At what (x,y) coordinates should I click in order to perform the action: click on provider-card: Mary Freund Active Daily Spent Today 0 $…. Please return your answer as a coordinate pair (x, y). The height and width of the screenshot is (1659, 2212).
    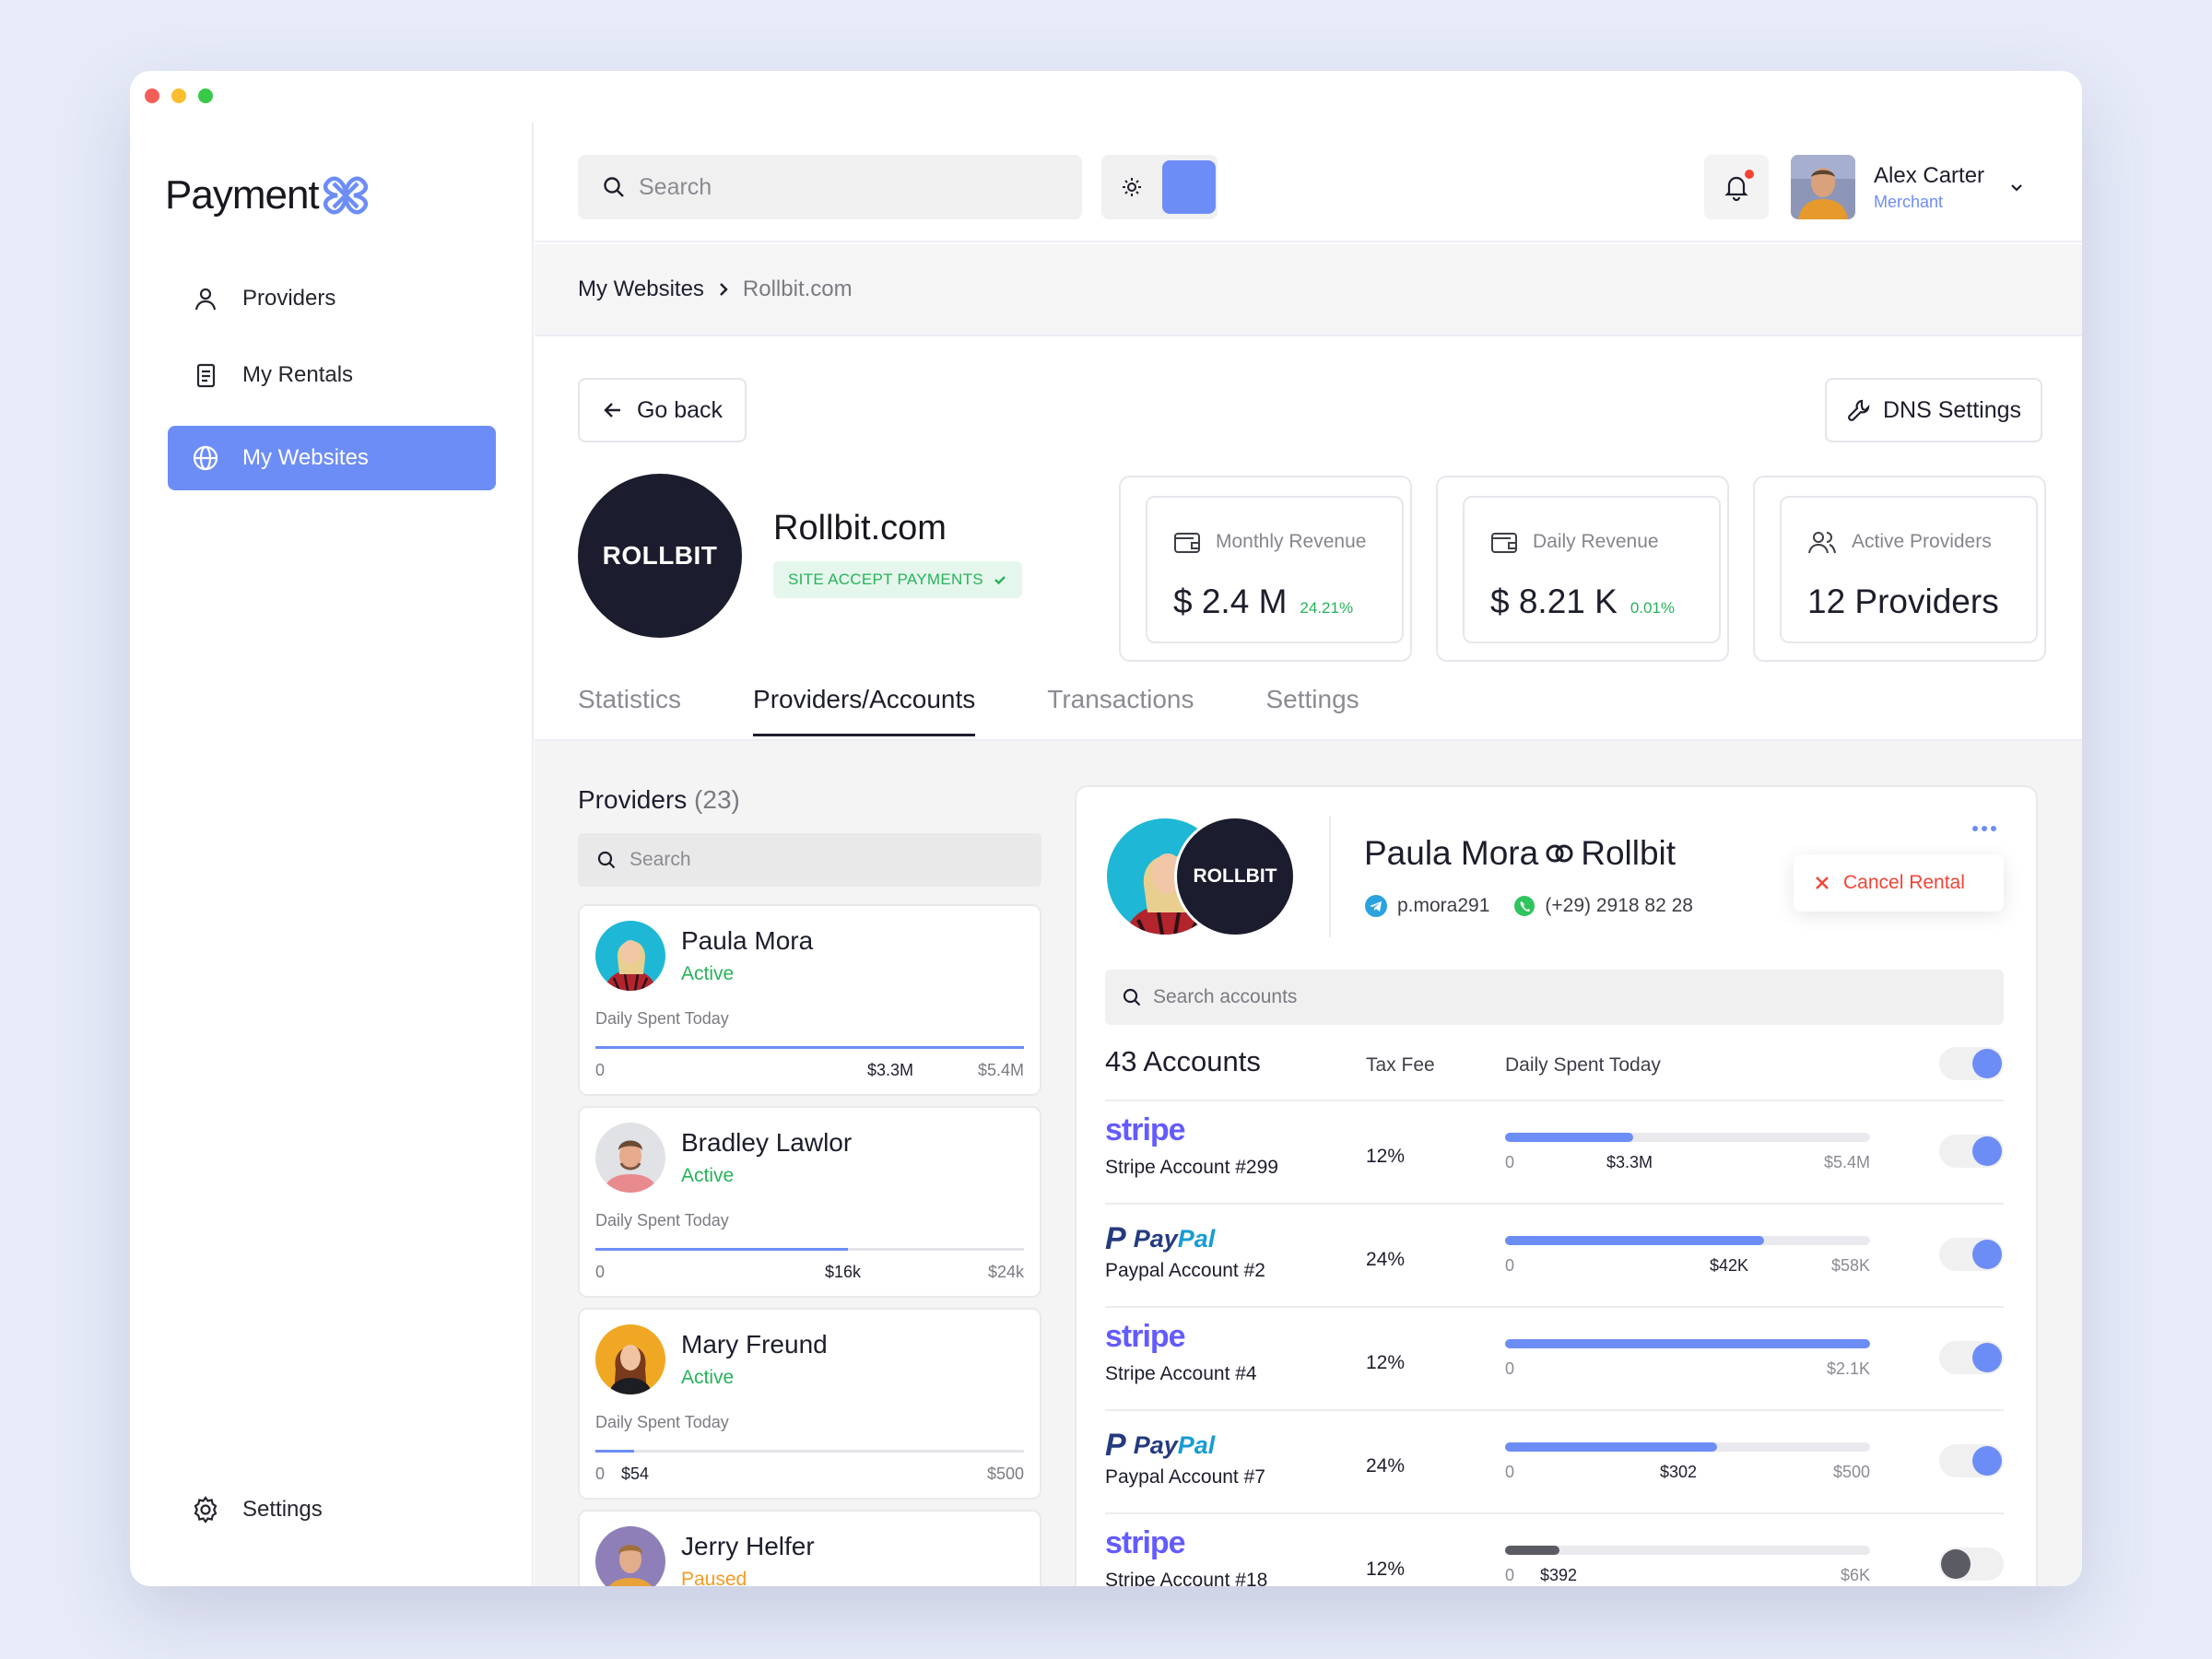
    Looking at the image, I should click on (809, 1404).